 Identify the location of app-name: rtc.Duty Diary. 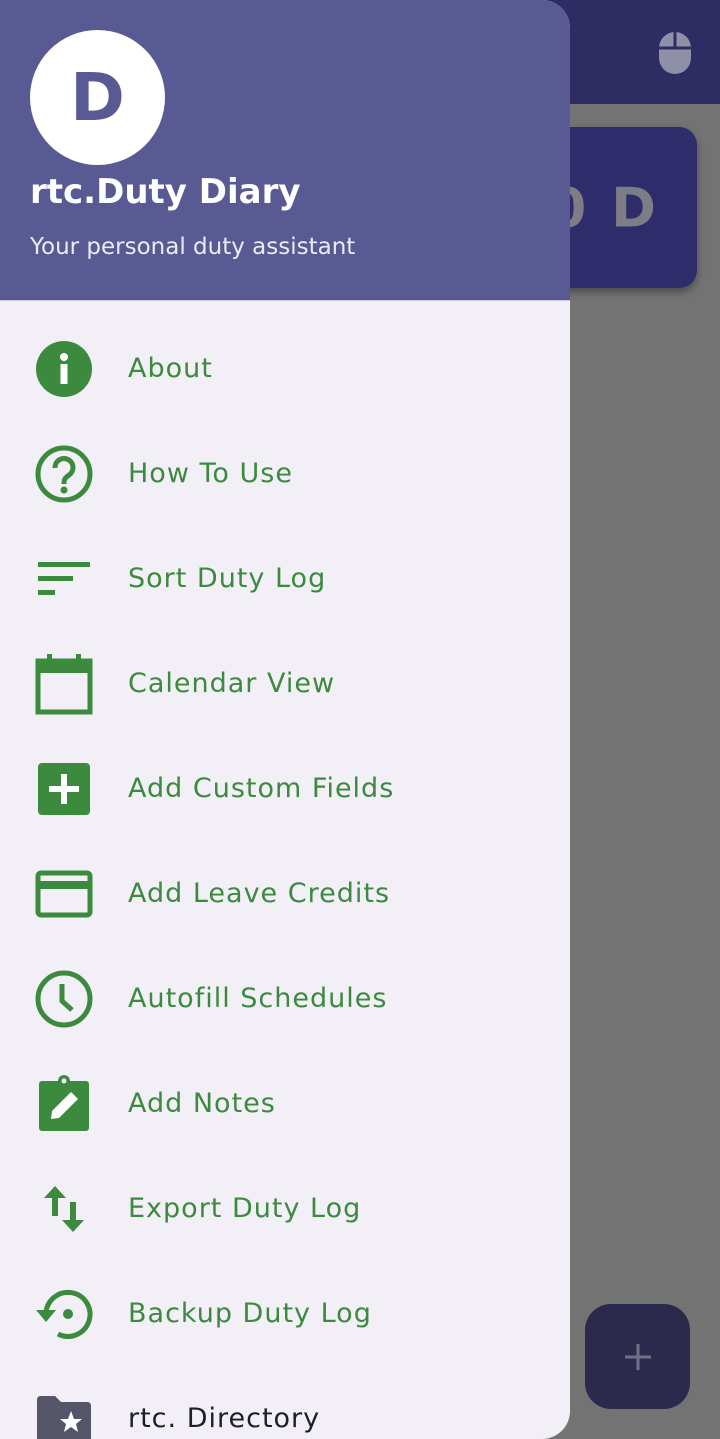
(165, 192).